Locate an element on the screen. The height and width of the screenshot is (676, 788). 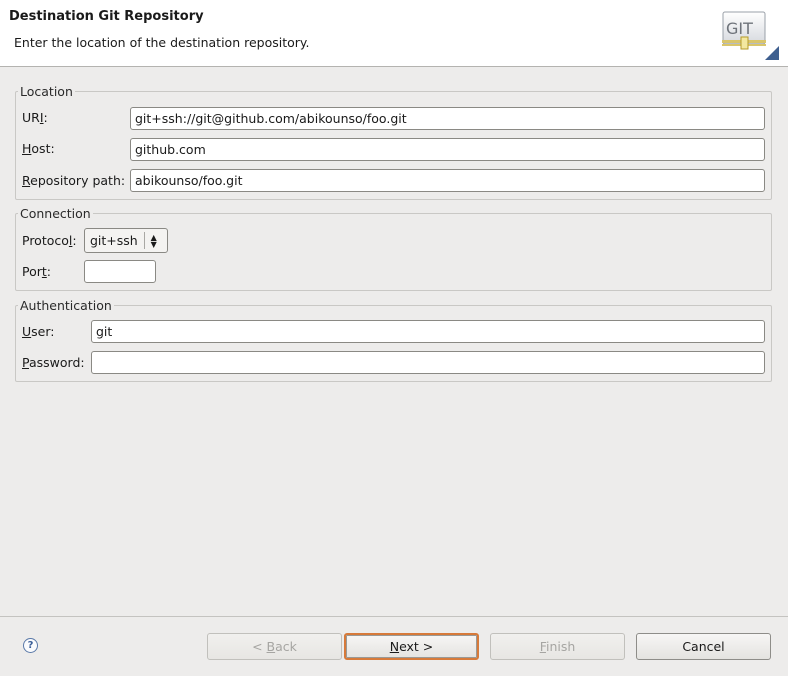
help-icon: ? is located at coordinates (30, 645).